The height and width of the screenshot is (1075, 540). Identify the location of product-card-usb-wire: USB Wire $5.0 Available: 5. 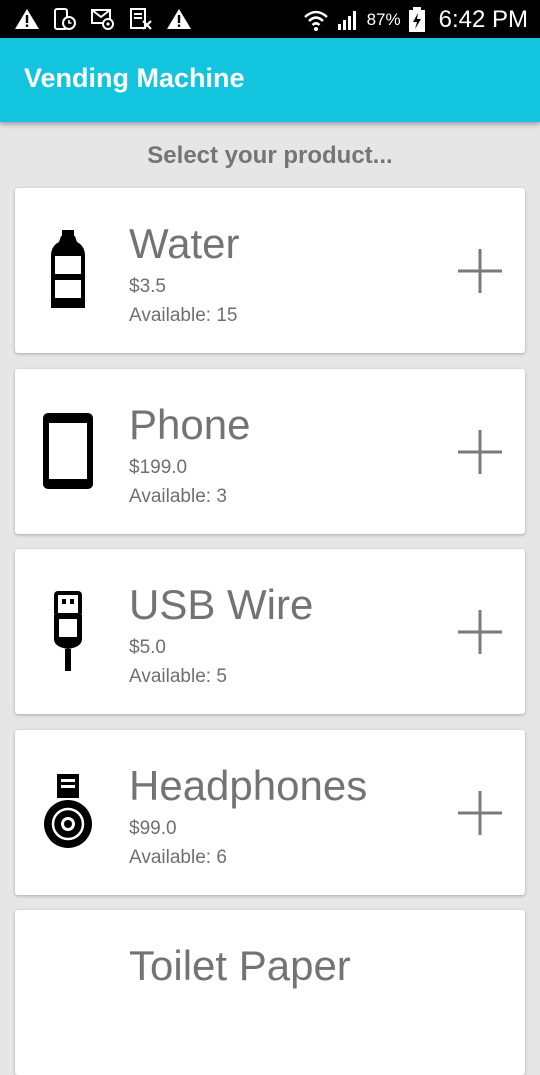
(270, 631).